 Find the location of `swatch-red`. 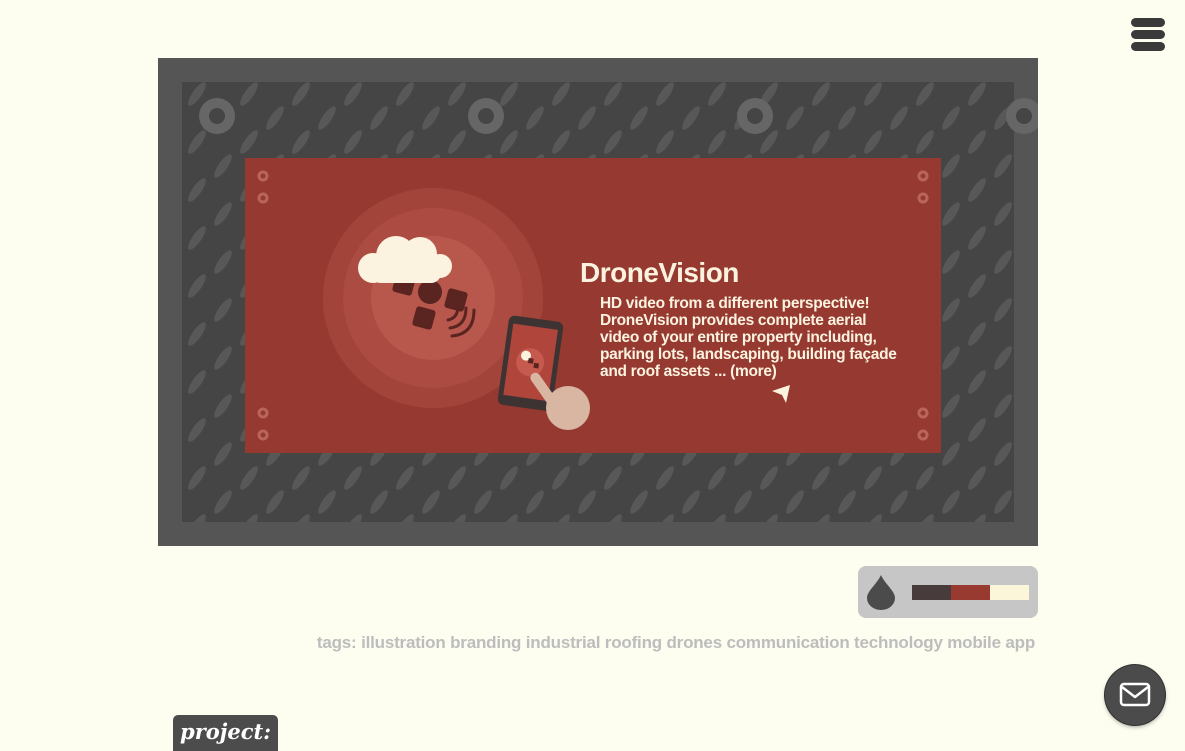

swatch-red is located at coordinates (970, 592).